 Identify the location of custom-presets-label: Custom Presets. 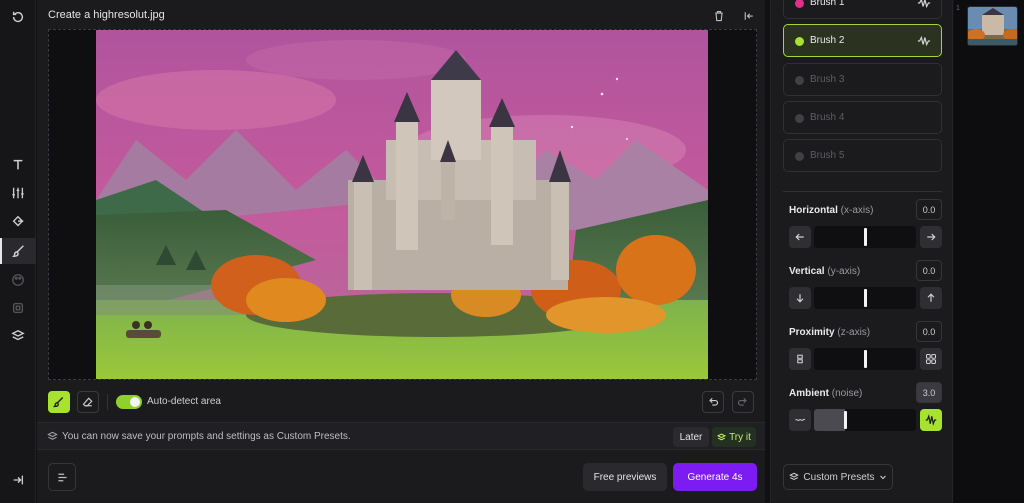
(839, 477).